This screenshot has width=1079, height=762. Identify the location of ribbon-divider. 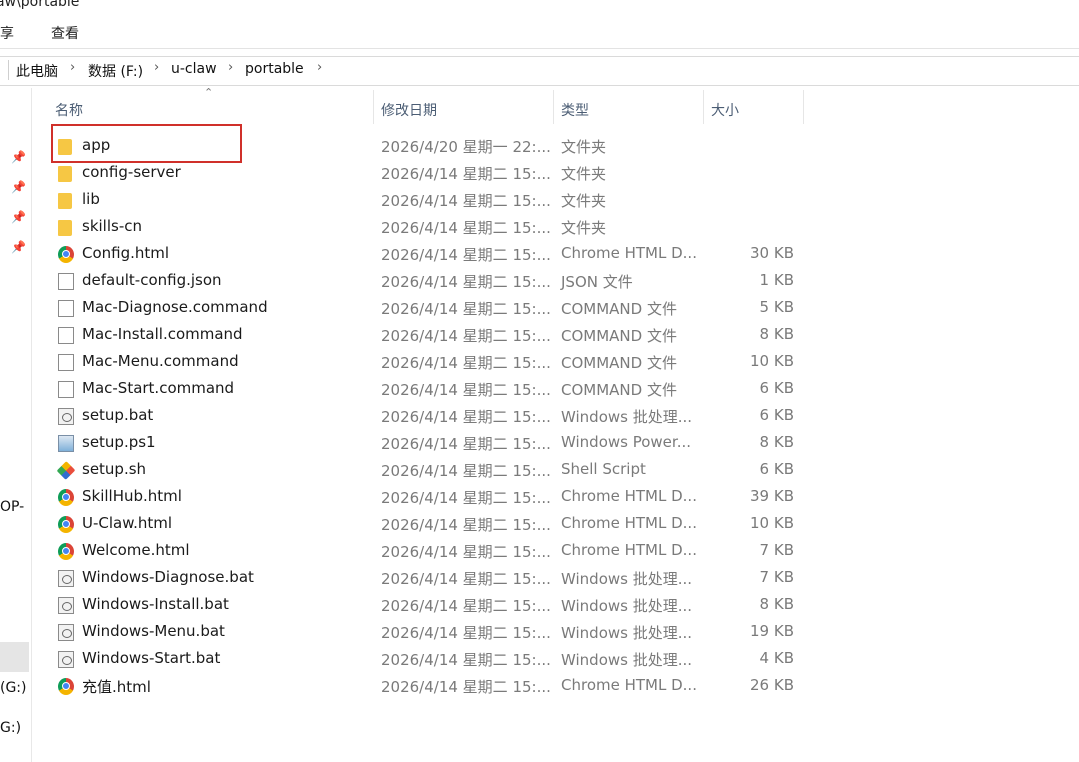
(539, 48).